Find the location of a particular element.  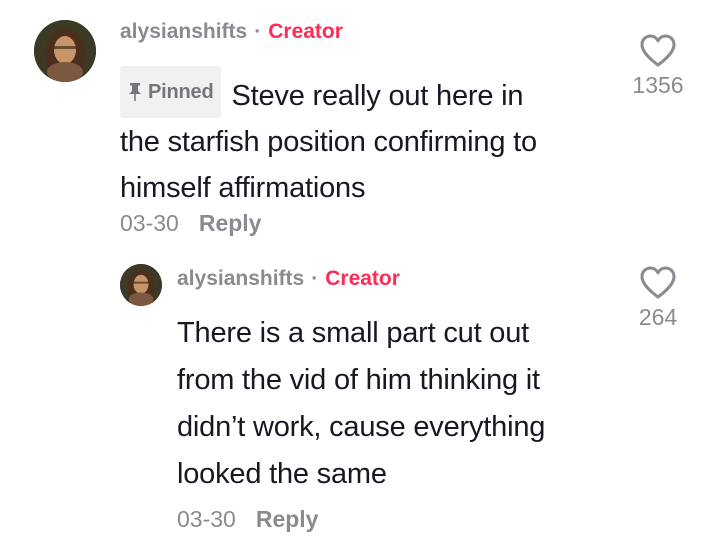

comment-text-line: looked the same is located at coordinates (282, 474).